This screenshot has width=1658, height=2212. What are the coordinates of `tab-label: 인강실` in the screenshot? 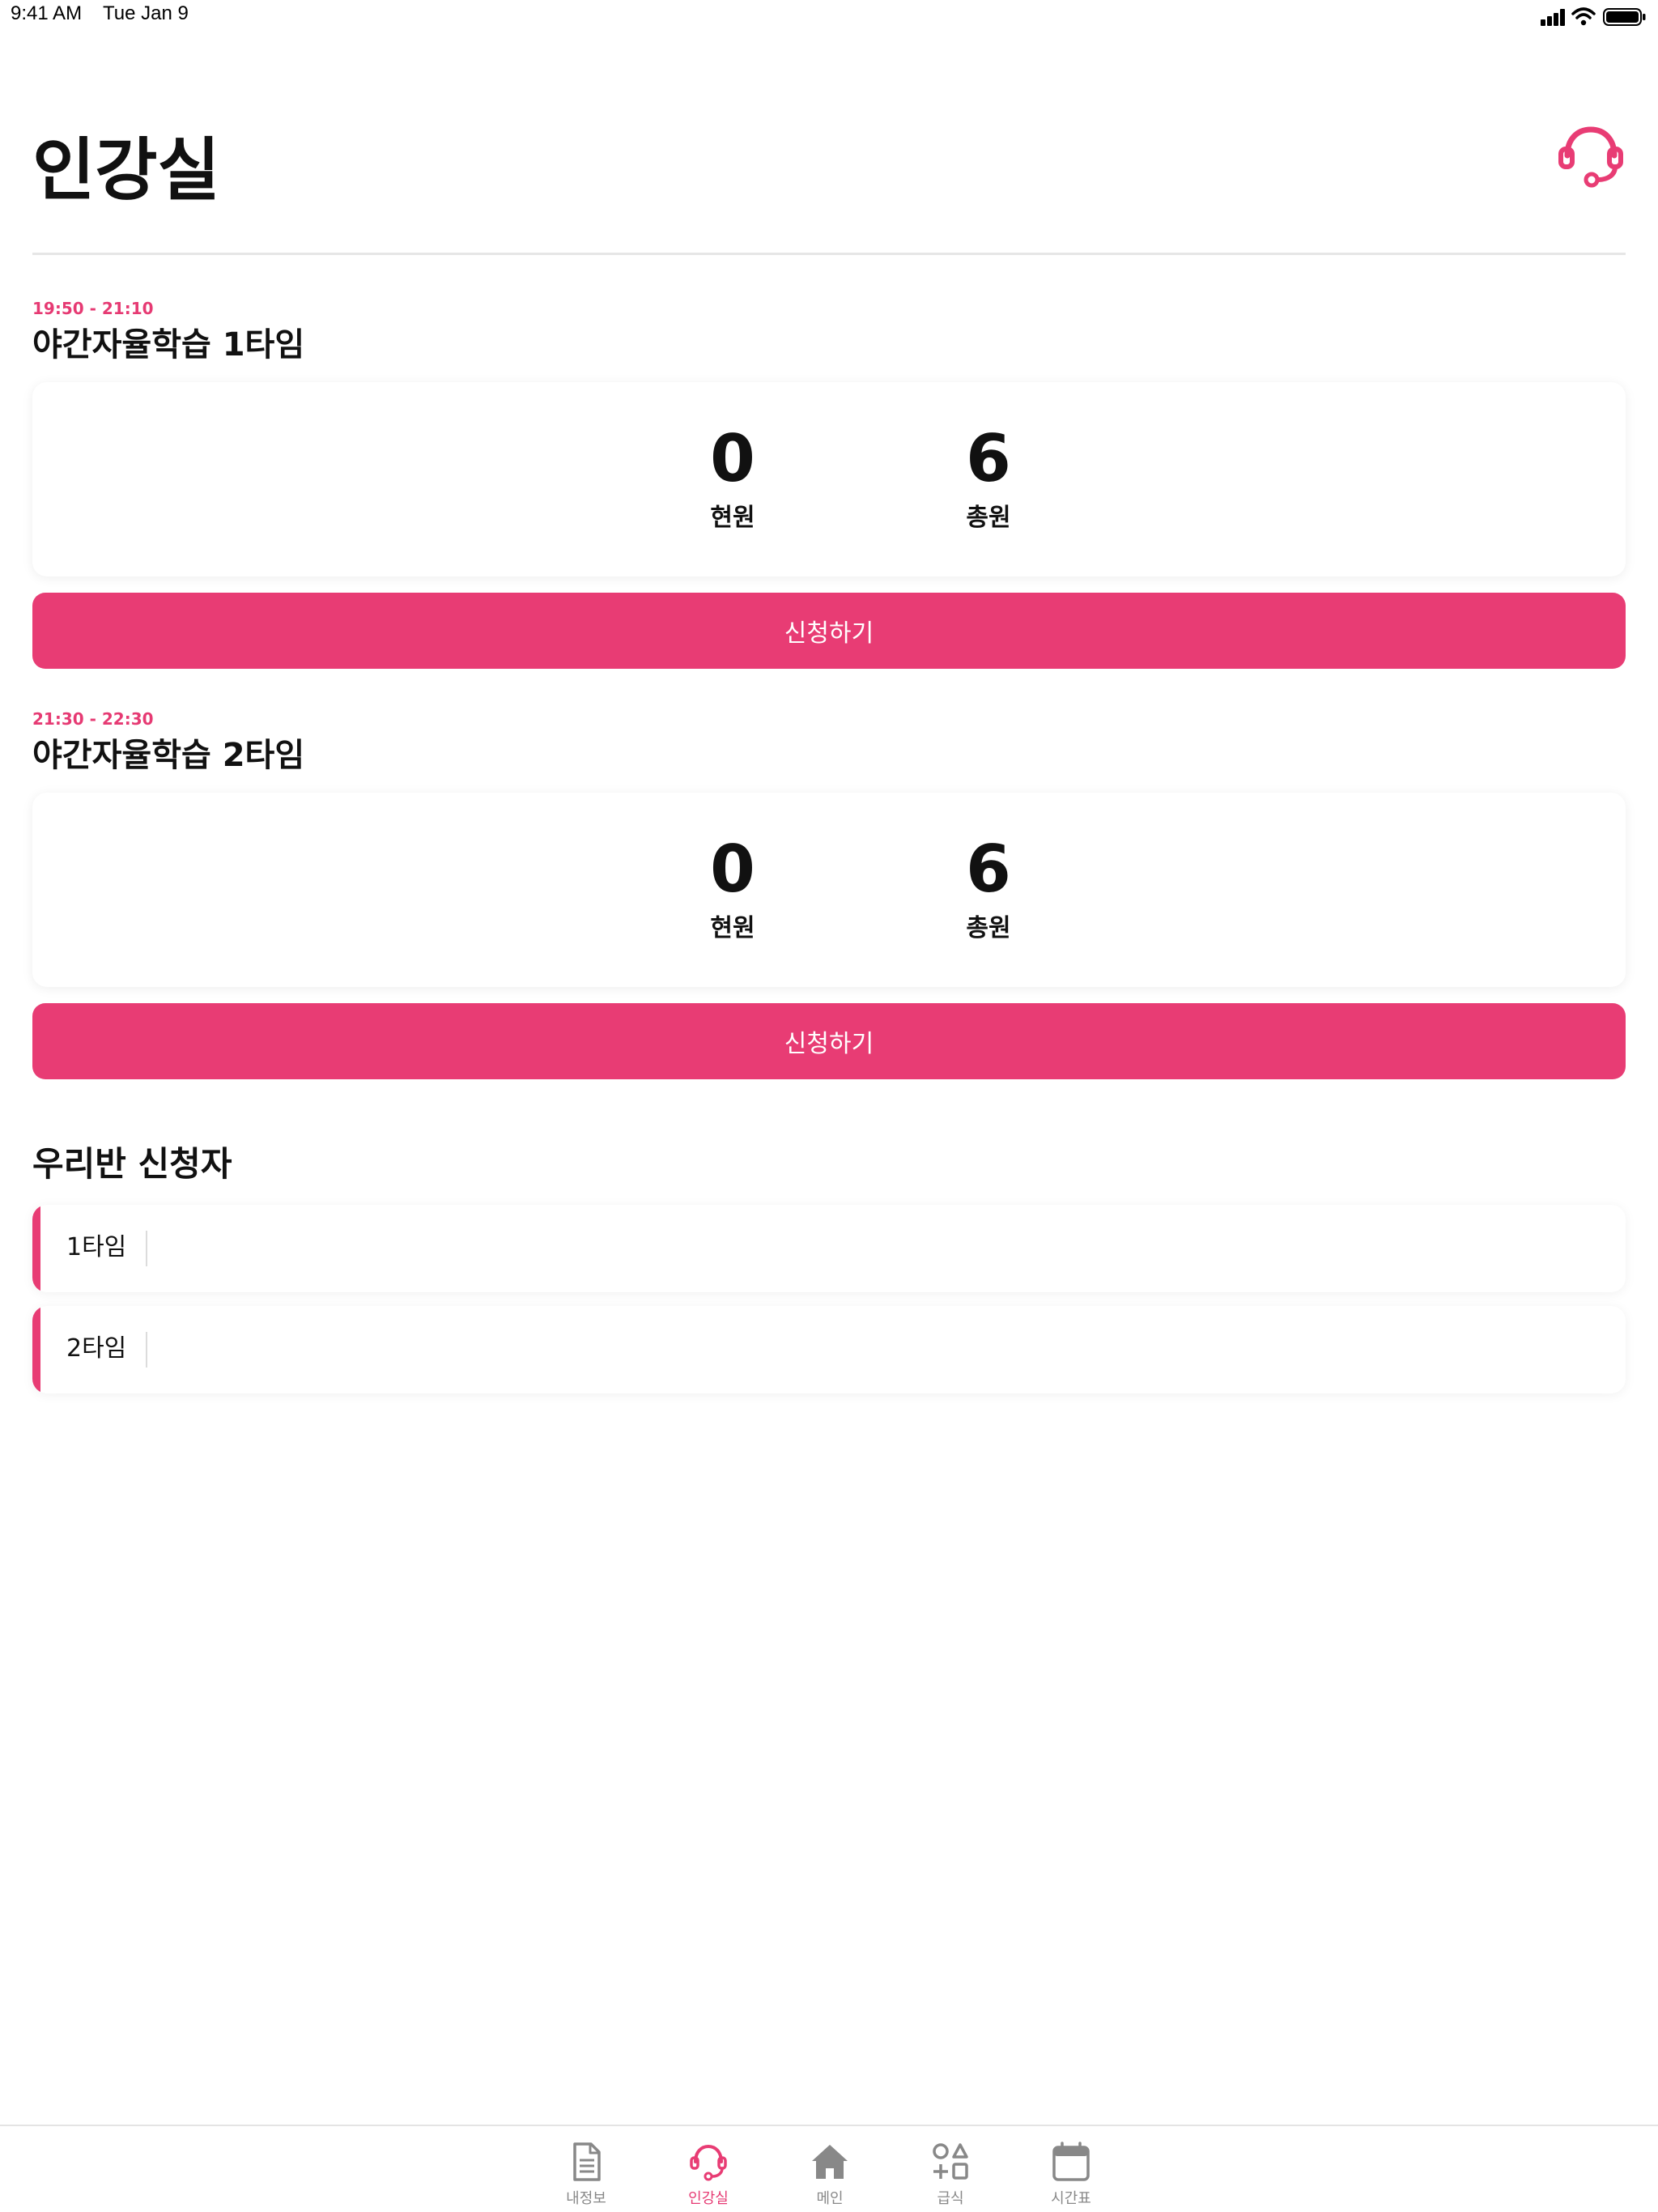 It's located at (708, 2199).